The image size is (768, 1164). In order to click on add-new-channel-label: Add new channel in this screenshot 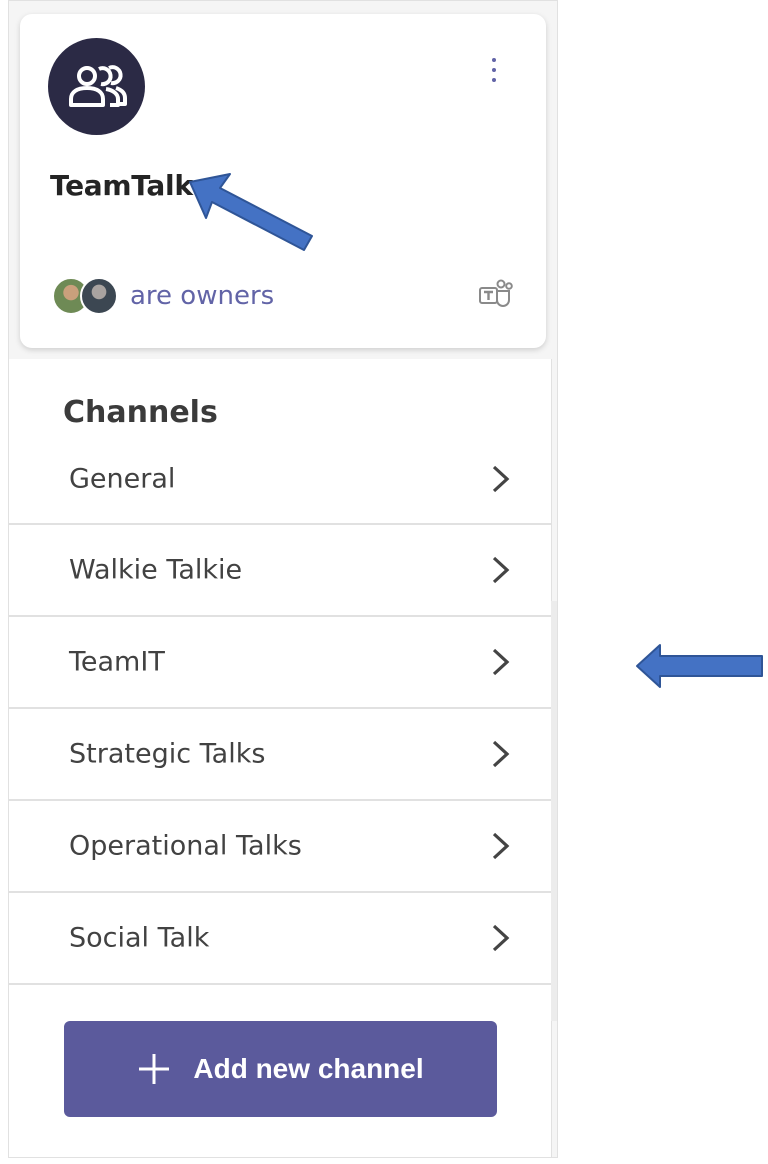, I will do `click(308, 1068)`.